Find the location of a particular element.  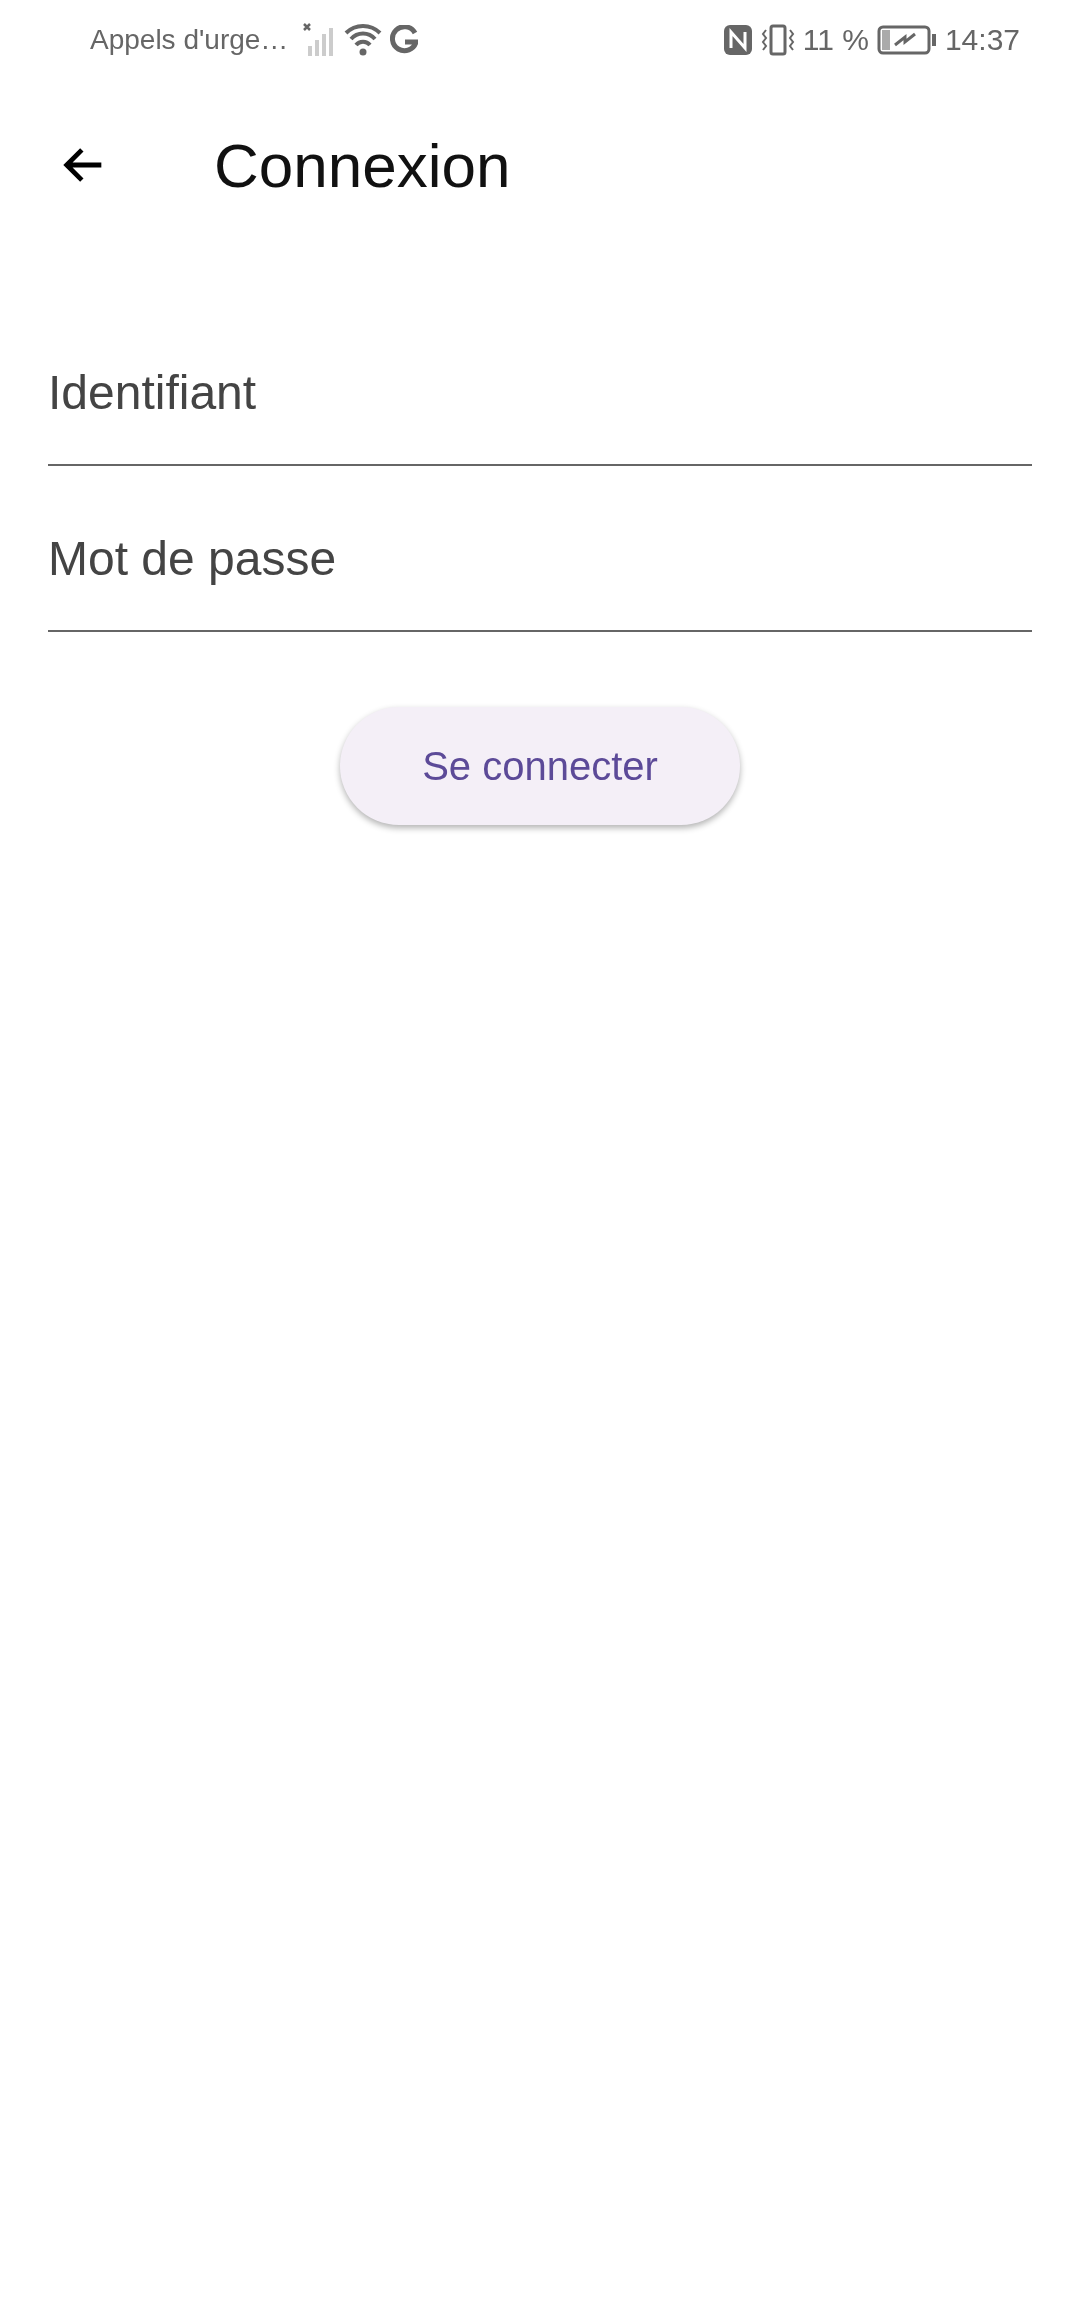

clock: 14:37 is located at coordinates (982, 40).